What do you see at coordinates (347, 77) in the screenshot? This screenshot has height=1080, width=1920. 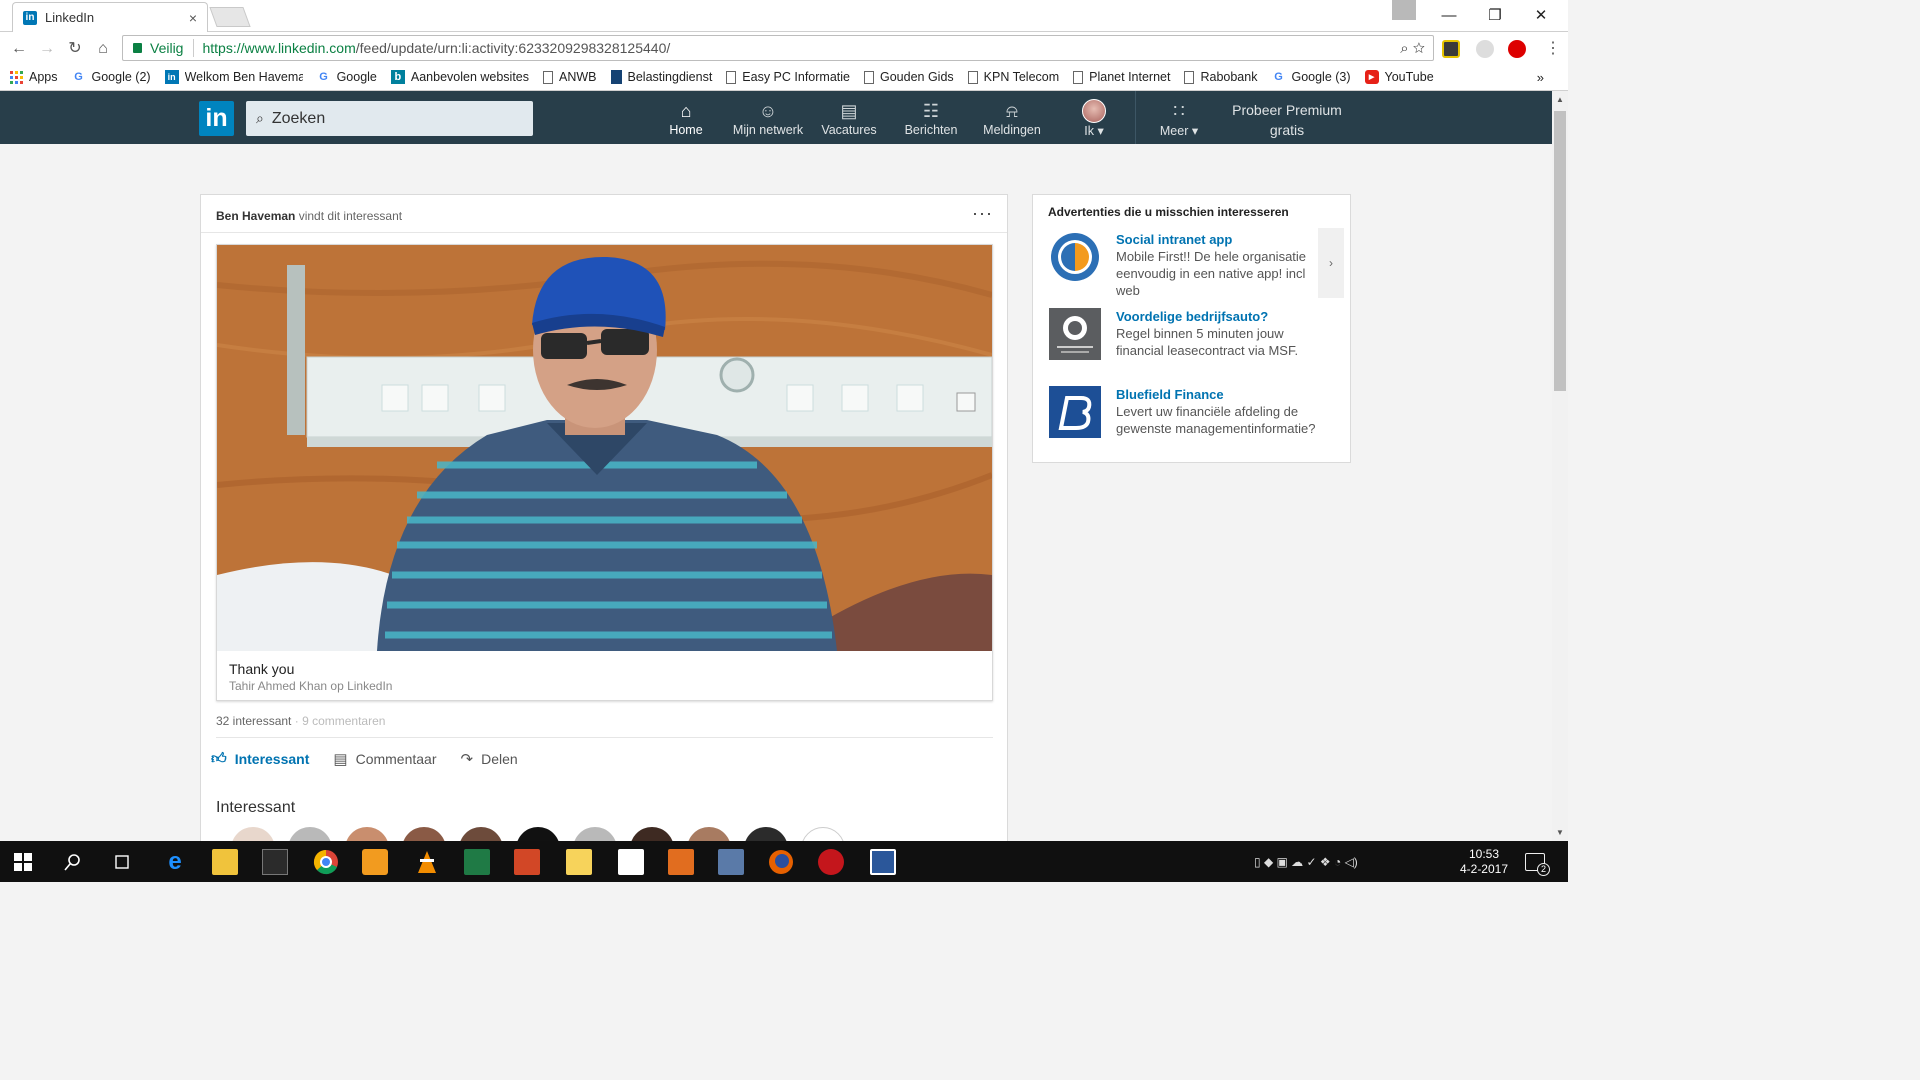 I see `bookmark-google: G Google` at bounding box center [347, 77].